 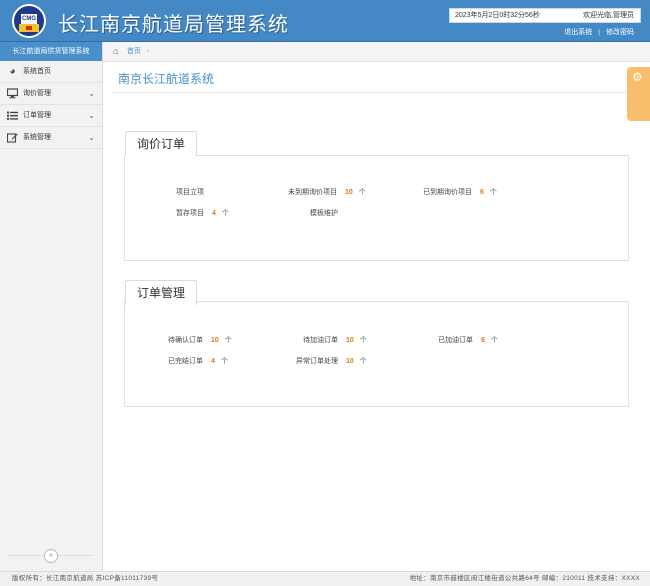 I want to click on stat-abnormal-orders: 异常订单处理 10 个, so click(x=331, y=362).